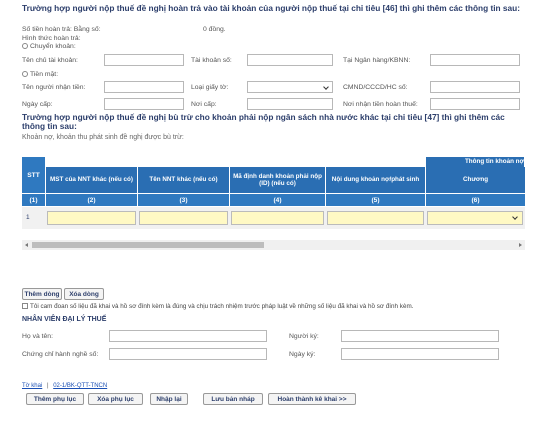 The height and width of the screenshot is (431, 547). What do you see at coordinates (475, 180) in the screenshot?
I see `col-header-chuong: Chương` at bounding box center [475, 180].